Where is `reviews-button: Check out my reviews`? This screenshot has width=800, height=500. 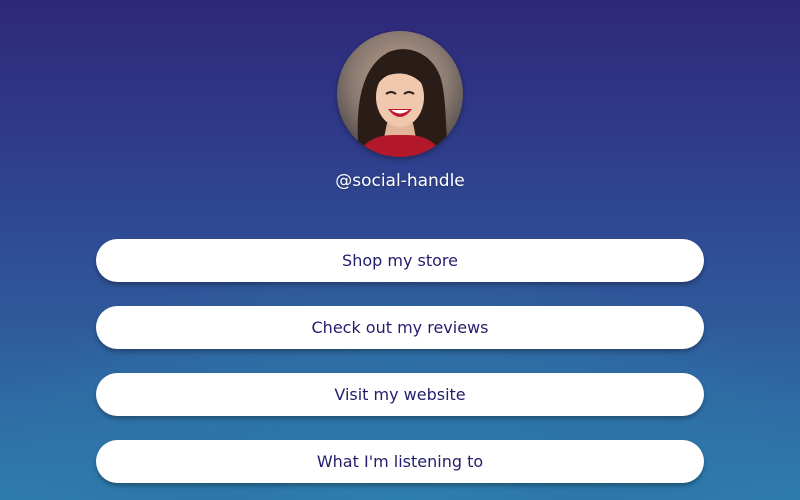
reviews-button: Check out my reviews is located at coordinates (400, 327).